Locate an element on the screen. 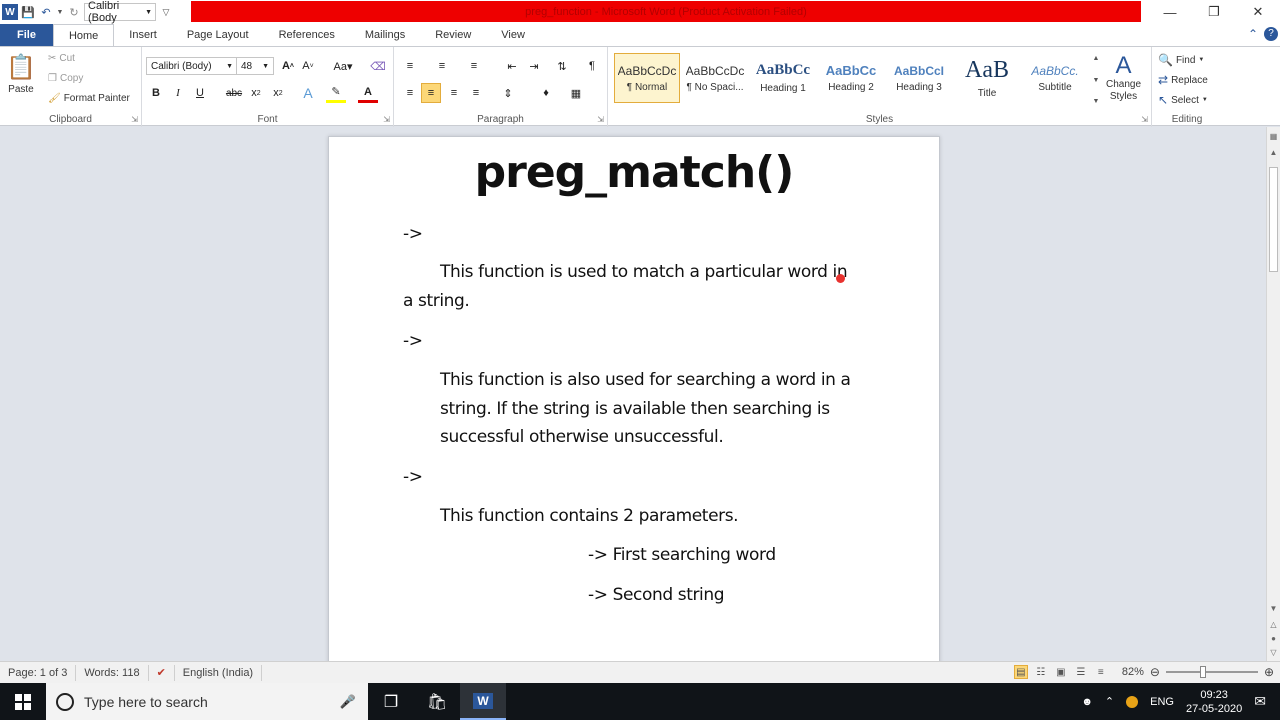 This screenshot has width=1280, height=720. font-color-icon: A is located at coordinates (368, 93).